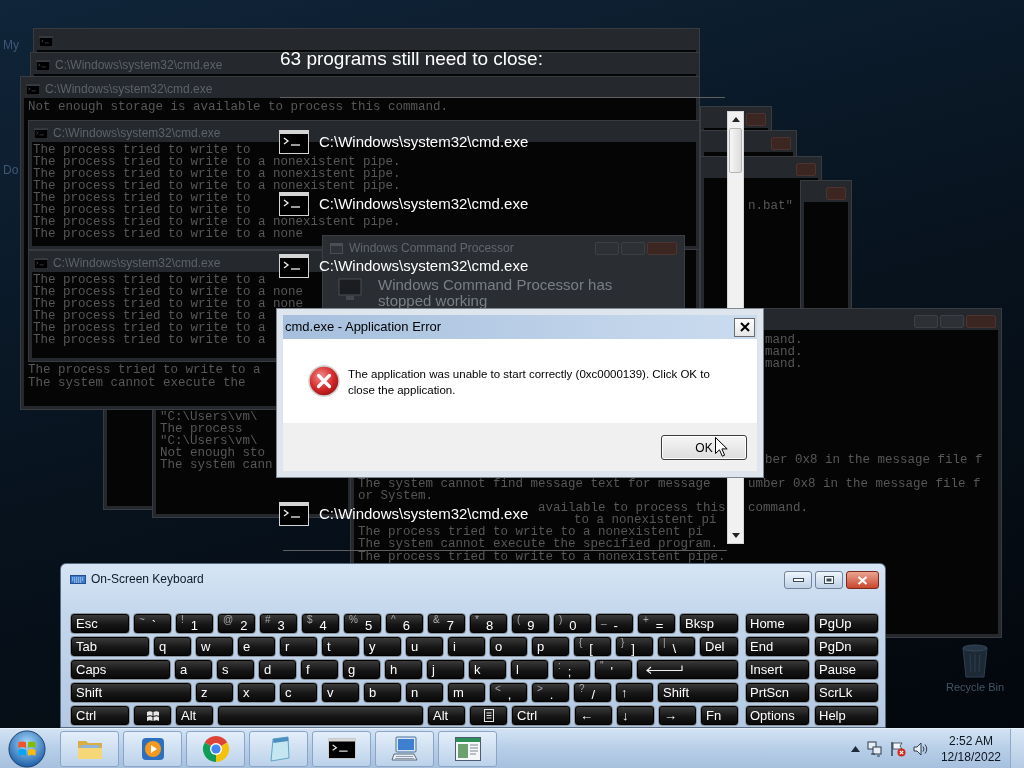  I want to click on keyboard-key: Caps, so click(120, 669).